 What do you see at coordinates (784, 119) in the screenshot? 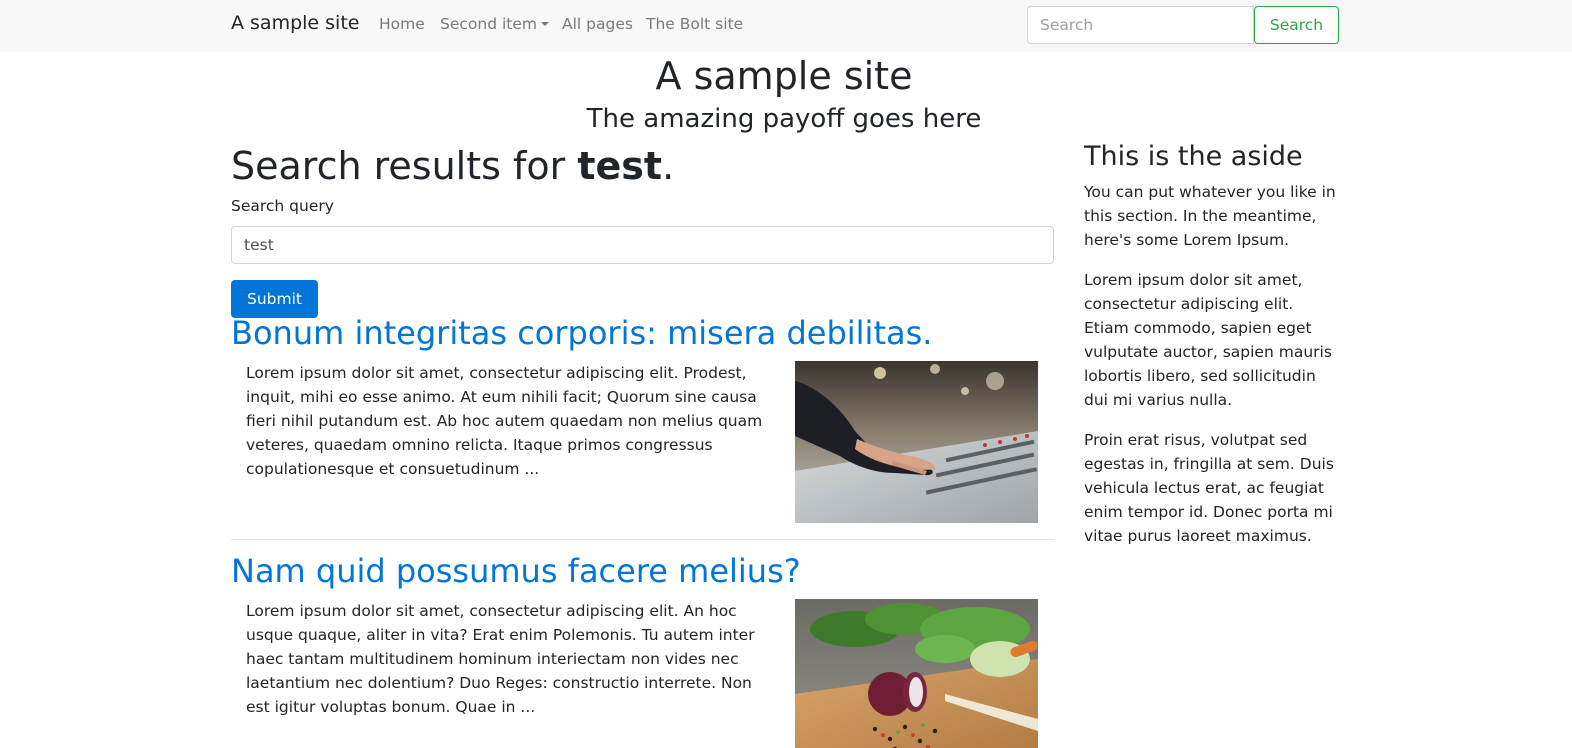
I see `site-payoff: The amazing payoff goes here` at bounding box center [784, 119].